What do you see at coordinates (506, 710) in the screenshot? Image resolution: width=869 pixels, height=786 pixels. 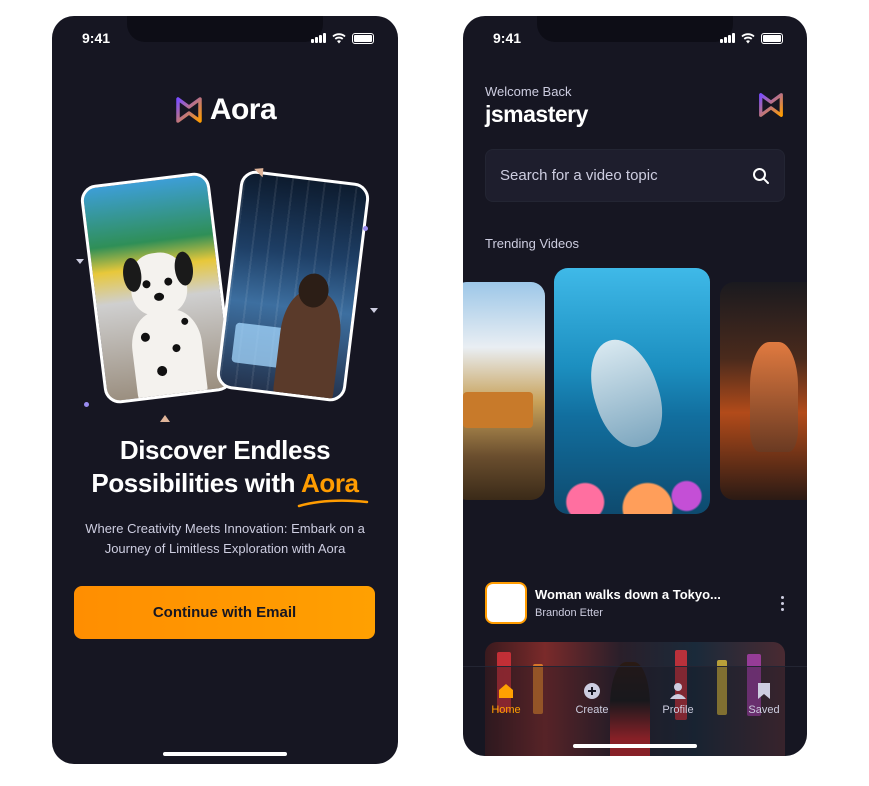 I see `tab-label: Home` at bounding box center [506, 710].